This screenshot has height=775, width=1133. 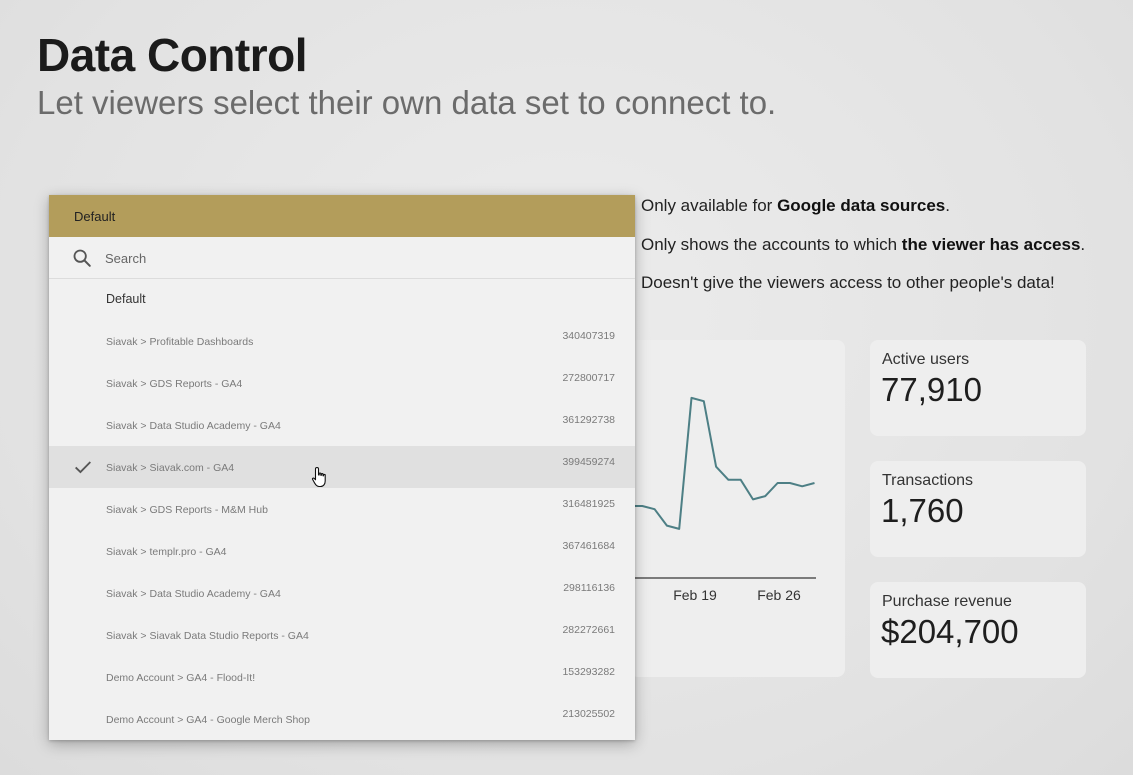 What do you see at coordinates (82, 258) in the screenshot?
I see `search-icon` at bounding box center [82, 258].